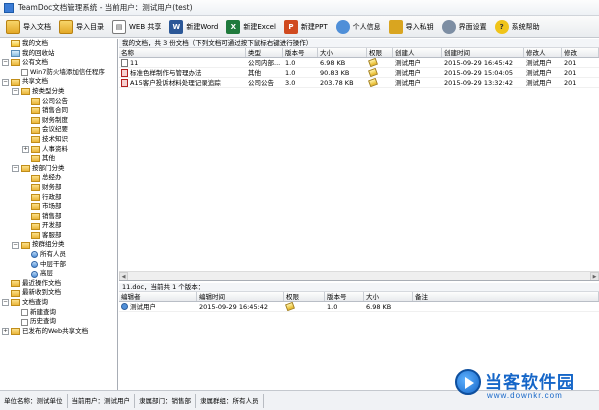  I want to click on column-header: 类型, so click(264, 52).